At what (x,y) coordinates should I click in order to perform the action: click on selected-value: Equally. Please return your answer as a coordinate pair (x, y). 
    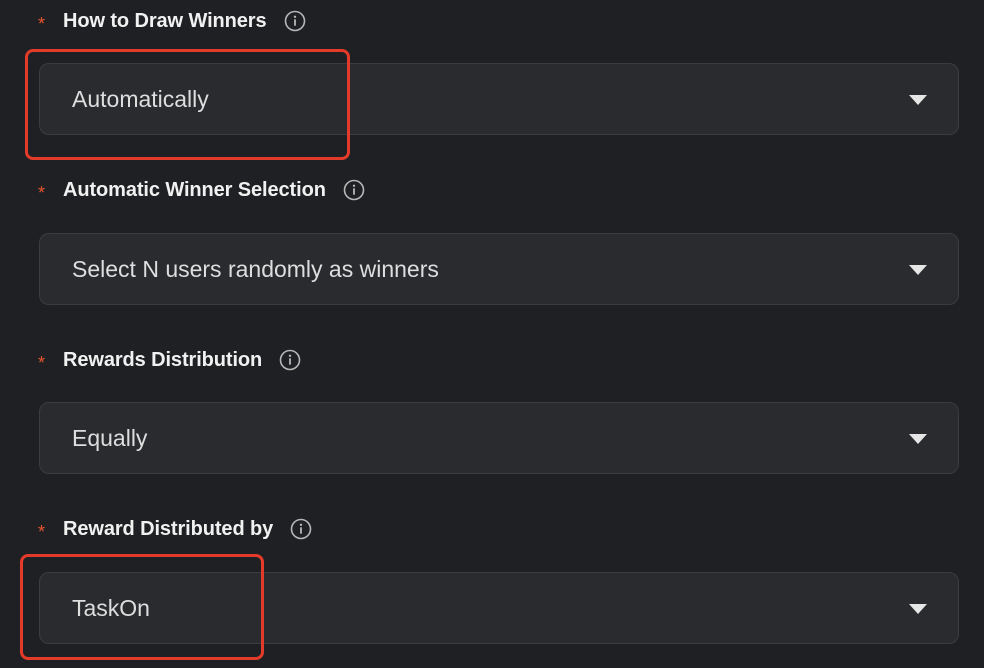
    Looking at the image, I should click on (110, 437).